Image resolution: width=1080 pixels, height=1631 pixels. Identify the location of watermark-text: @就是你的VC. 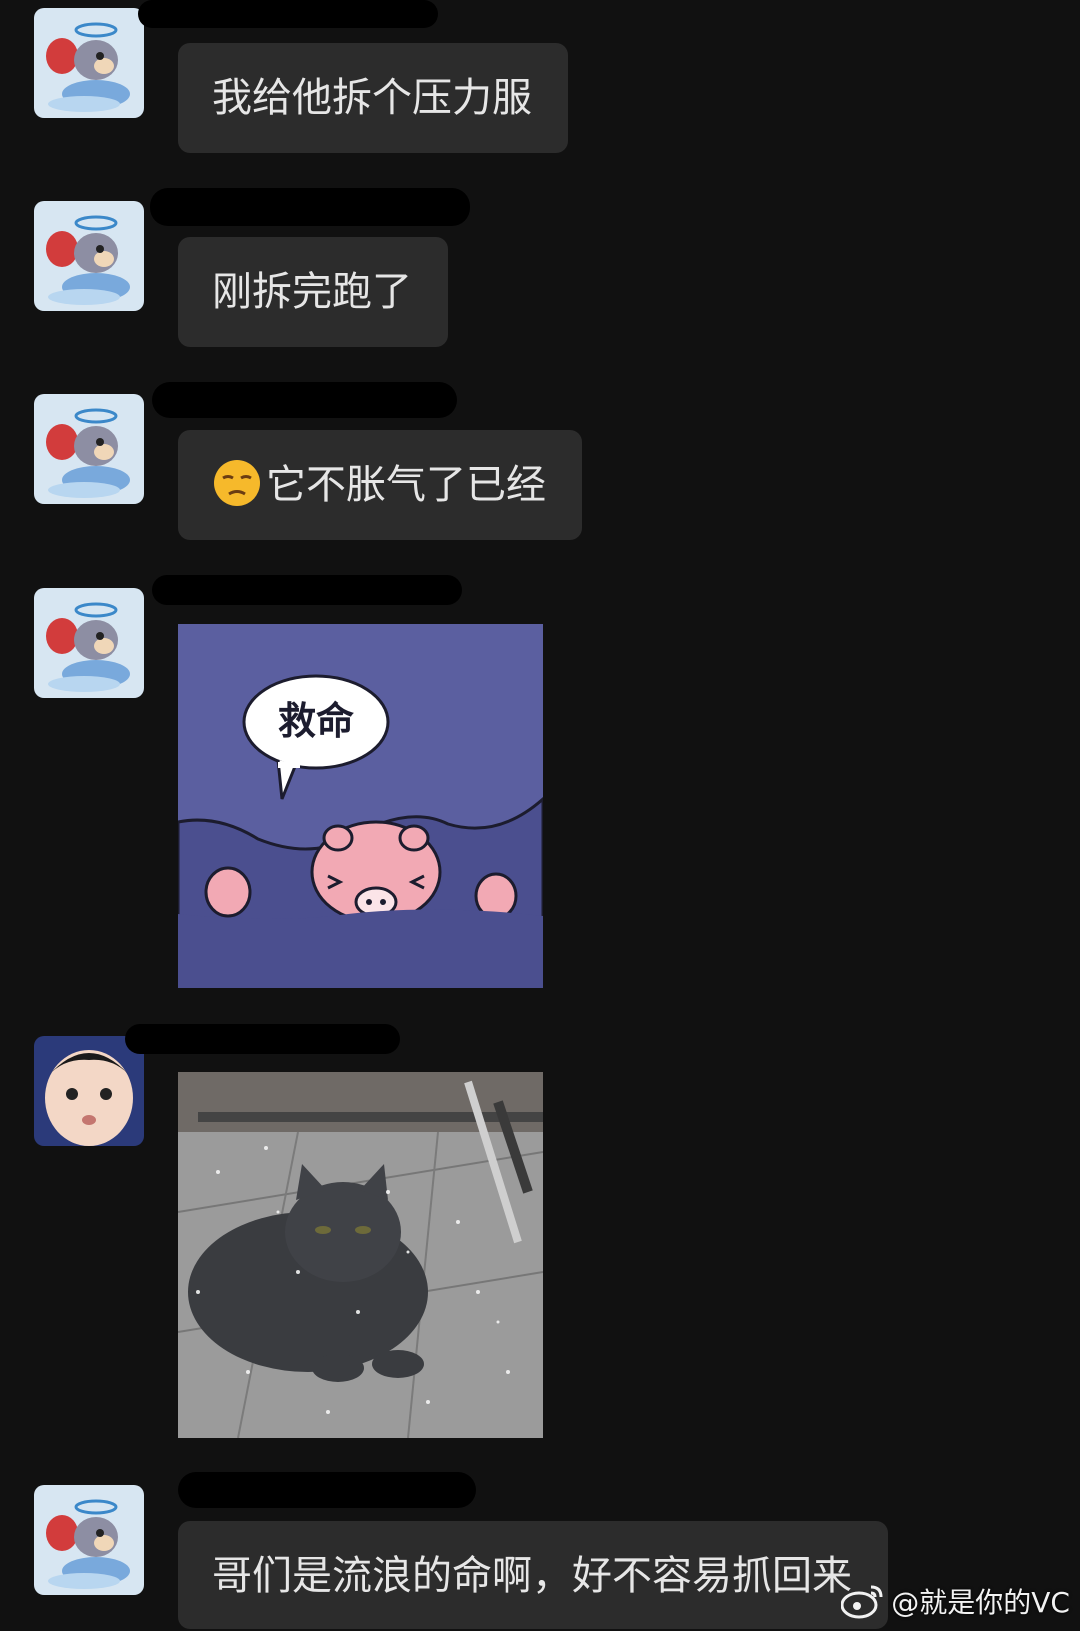
(980, 1602).